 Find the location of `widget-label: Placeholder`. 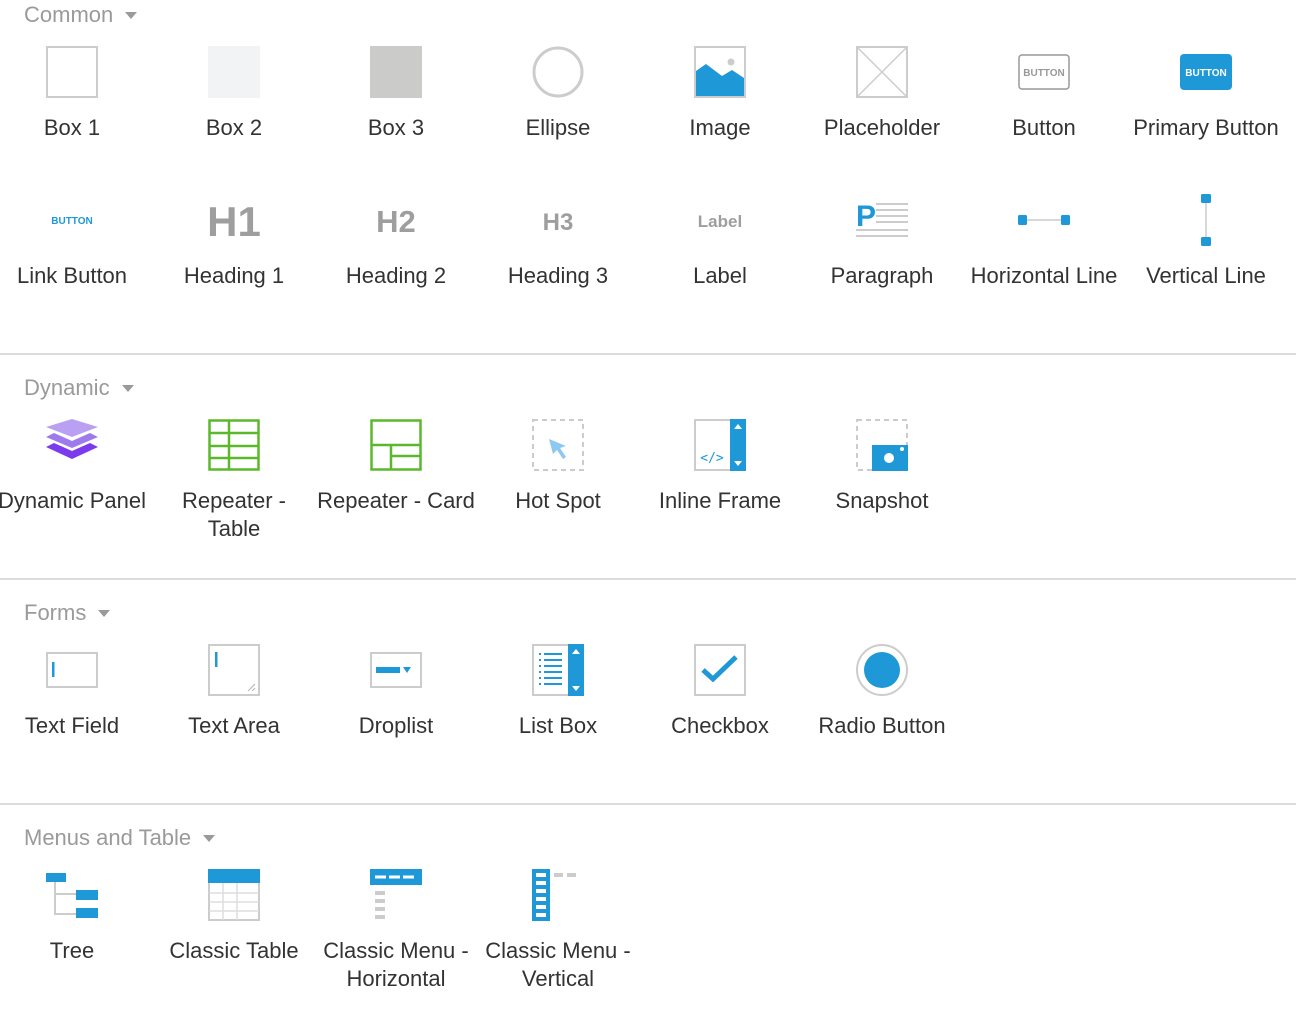

widget-label: Placeholder is located at coordinates (882, 127).